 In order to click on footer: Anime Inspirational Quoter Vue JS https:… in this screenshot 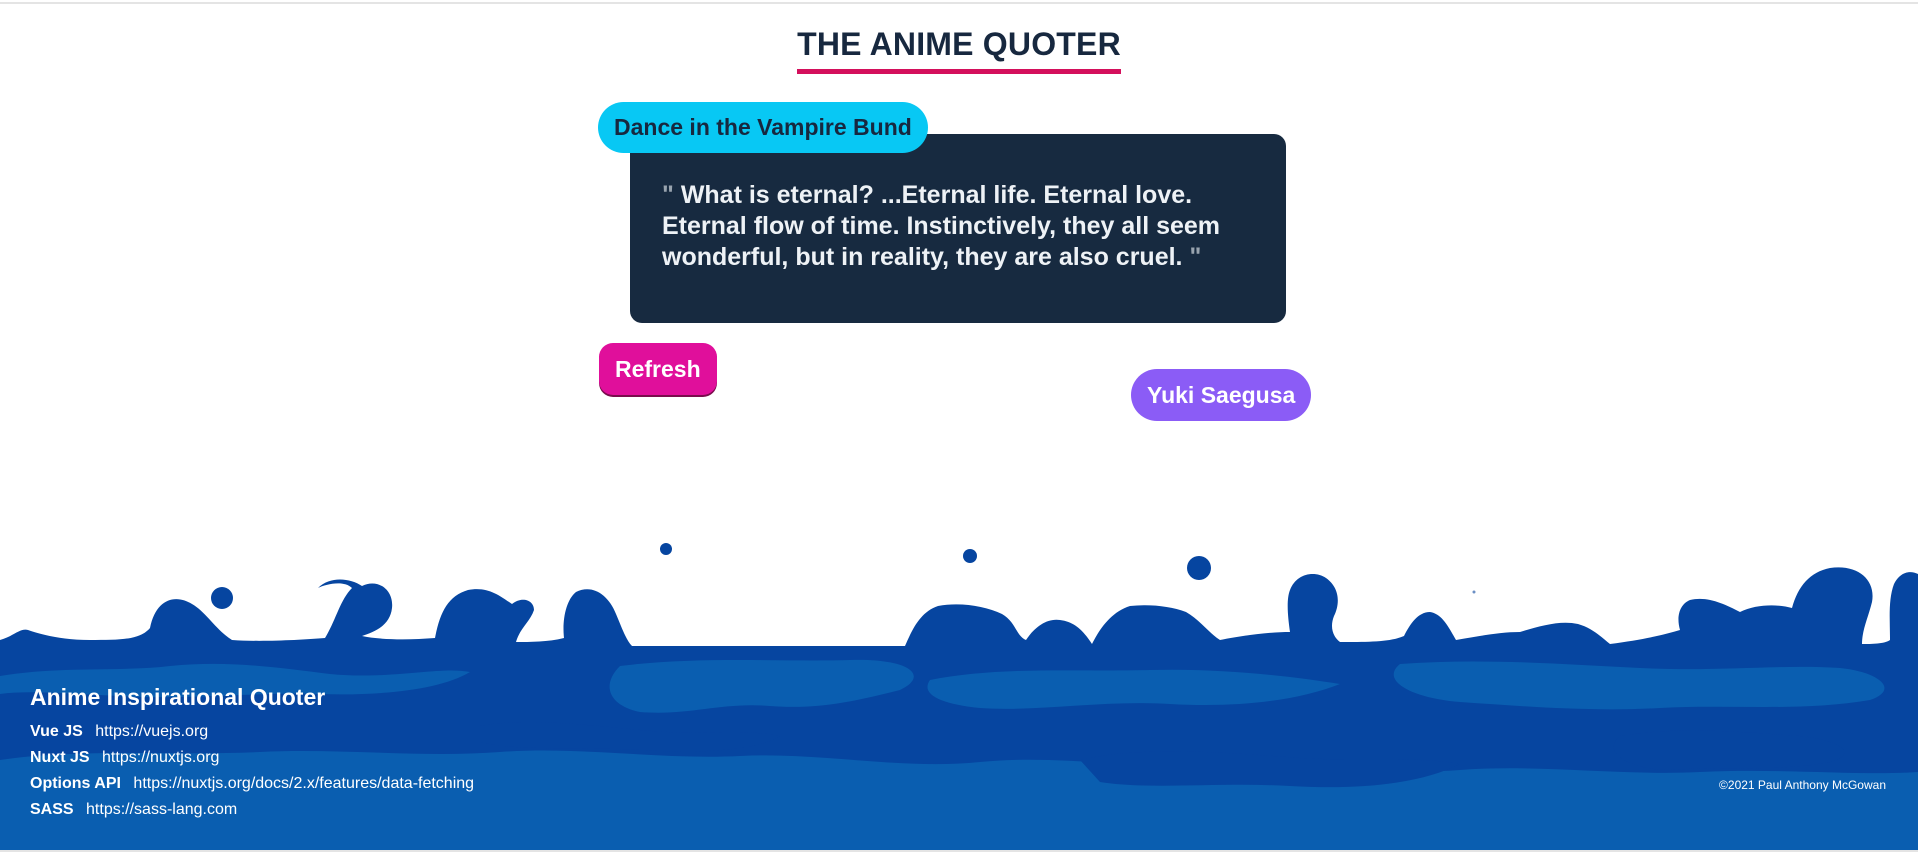, I will do `click(252, 753)`.